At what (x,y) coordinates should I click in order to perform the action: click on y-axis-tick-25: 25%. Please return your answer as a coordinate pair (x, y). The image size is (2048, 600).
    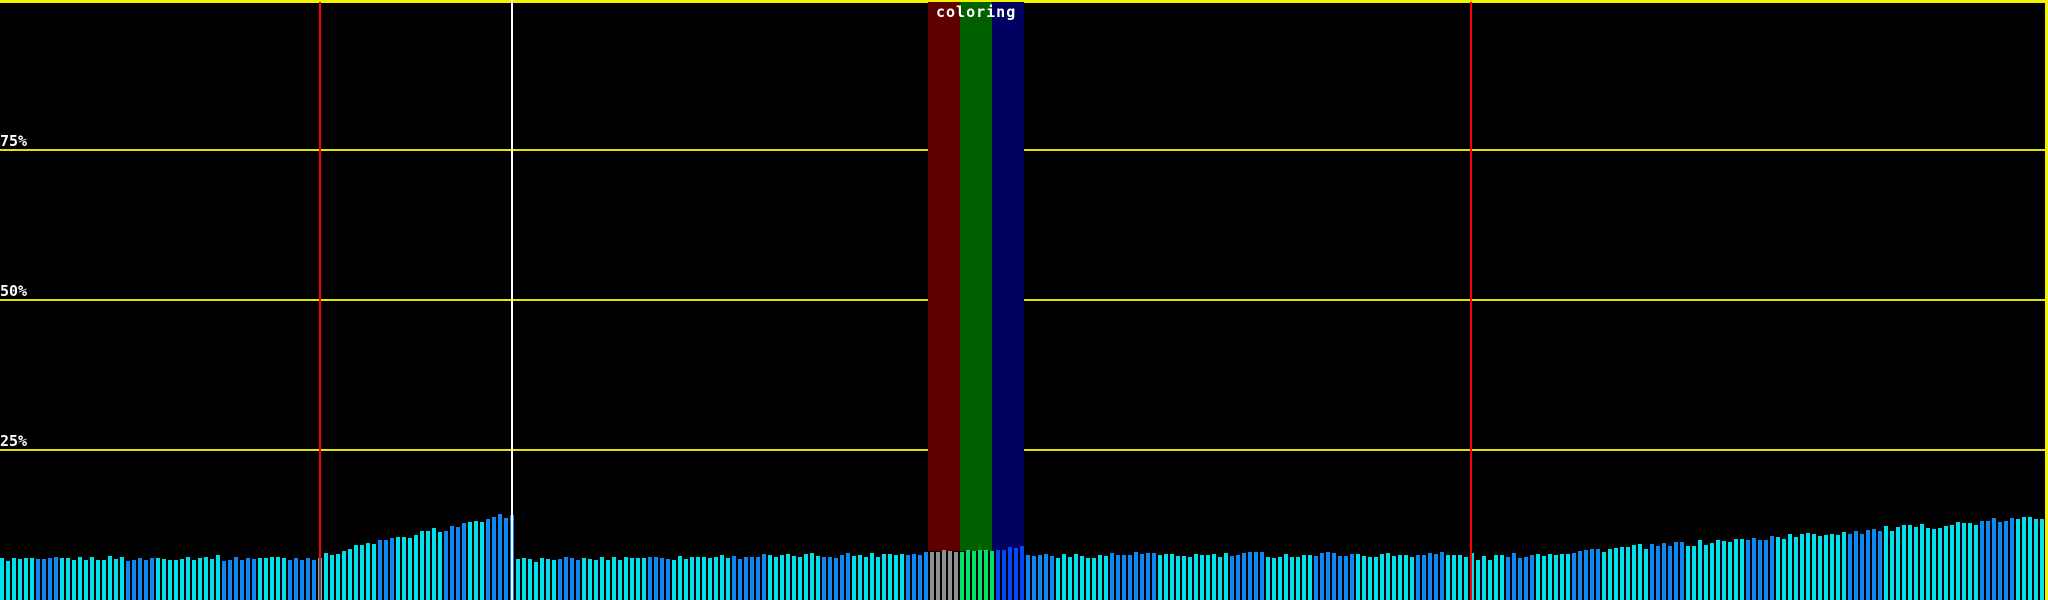
    Looking at the image, I should click on (14, 441).